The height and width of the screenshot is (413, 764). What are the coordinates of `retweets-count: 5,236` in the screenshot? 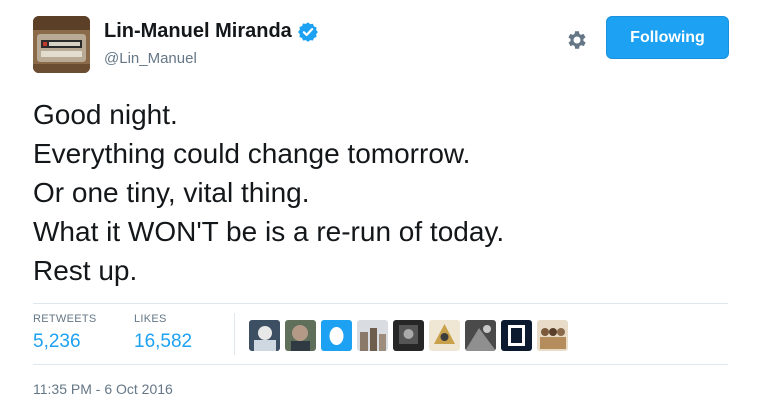 It's located at (65, 342).